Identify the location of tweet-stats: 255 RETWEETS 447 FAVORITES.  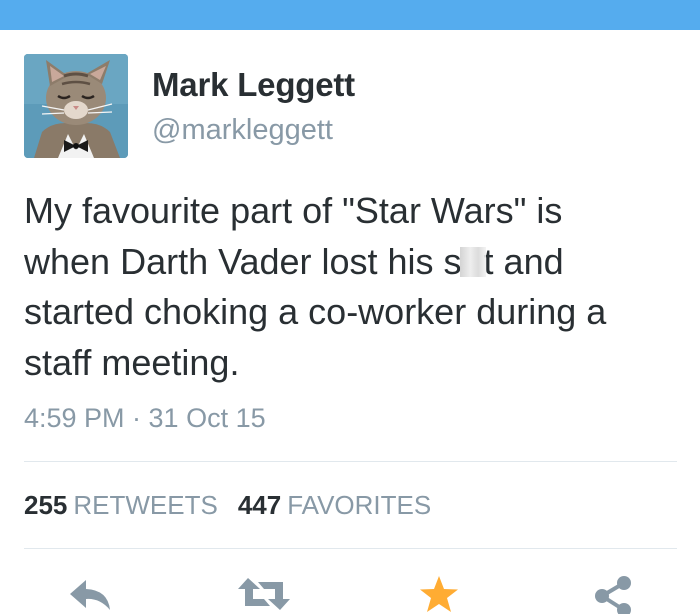
(227, 505).